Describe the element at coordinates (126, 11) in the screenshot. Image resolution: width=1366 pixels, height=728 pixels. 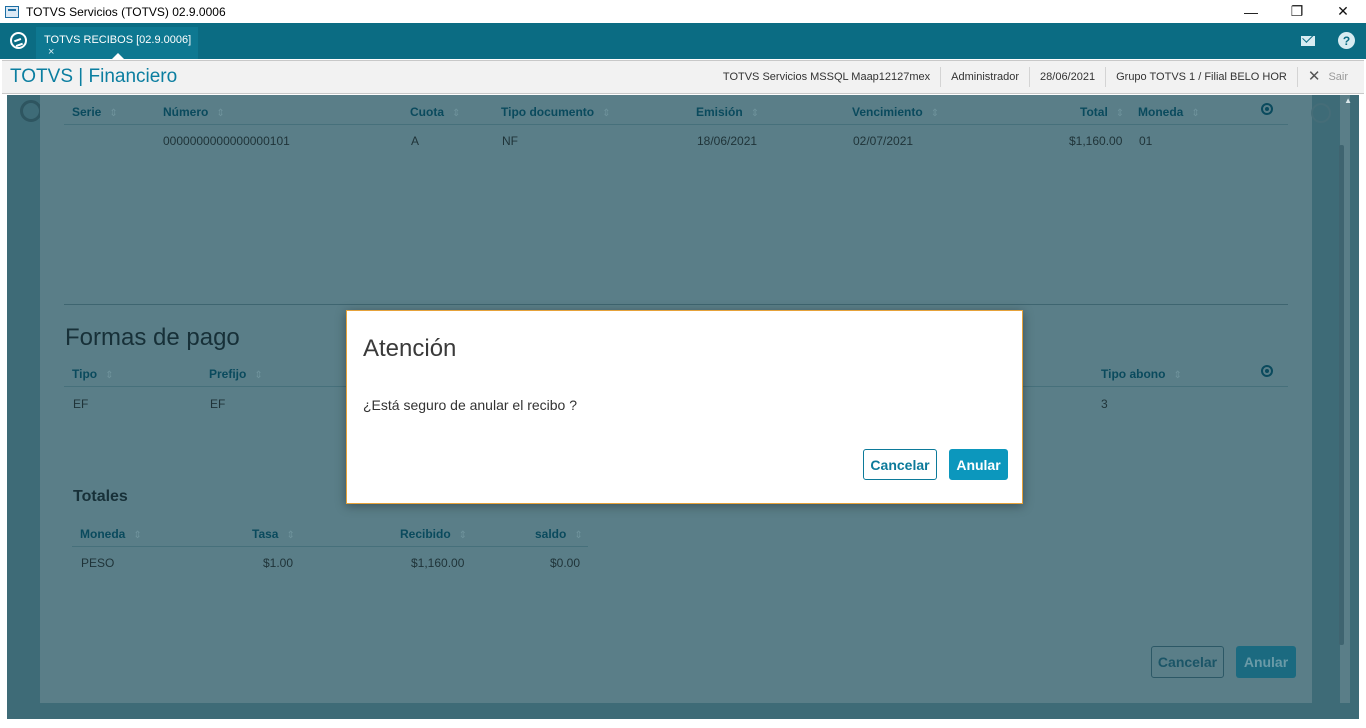
I see `window-title: TOTVS Servicios (TOTVS) 02.9.0006` at that location.